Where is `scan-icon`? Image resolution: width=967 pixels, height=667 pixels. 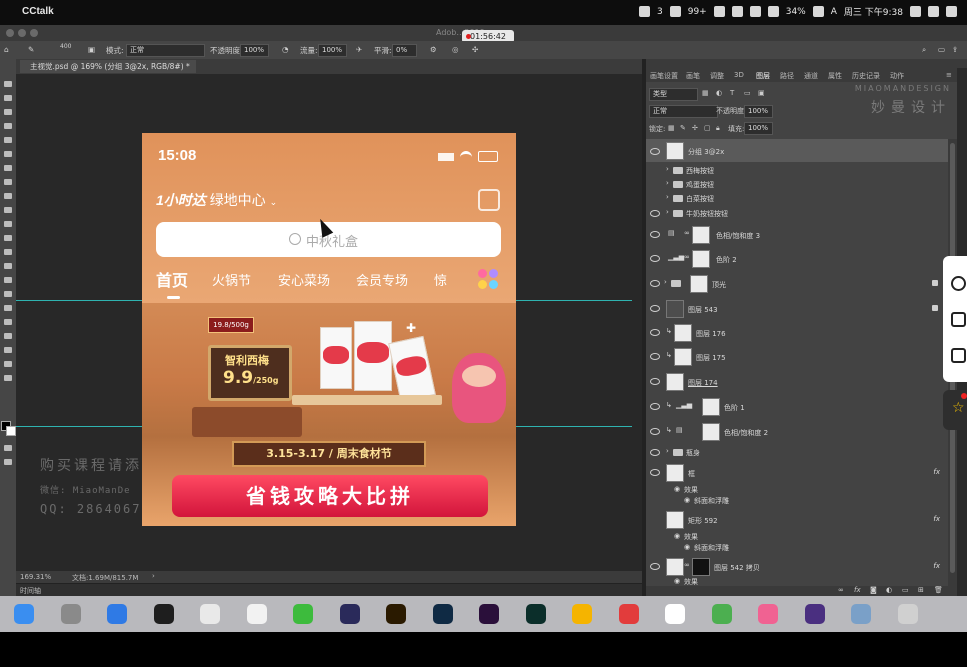 scan-icon is located at coordinates (489, 200).